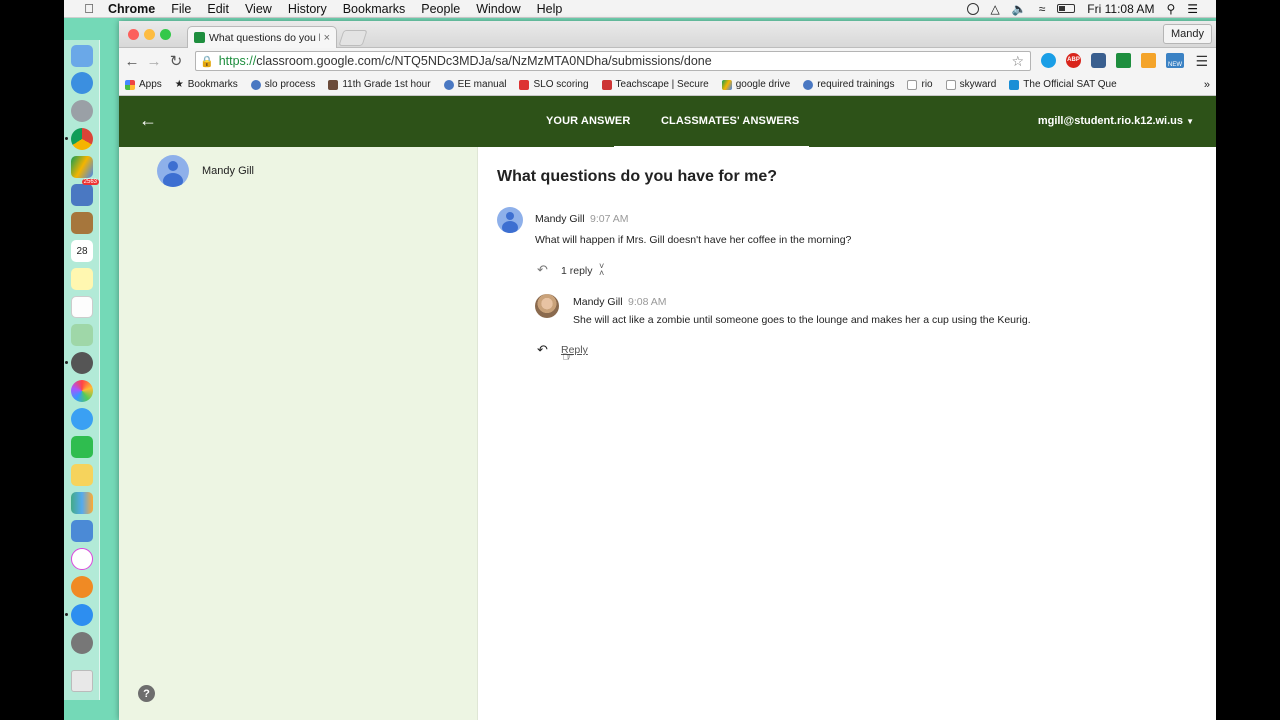 Image resolution: width=1280 pixels, height=720 pixels. I want to click on volume-icon: 🔈, so click(1019, 9).